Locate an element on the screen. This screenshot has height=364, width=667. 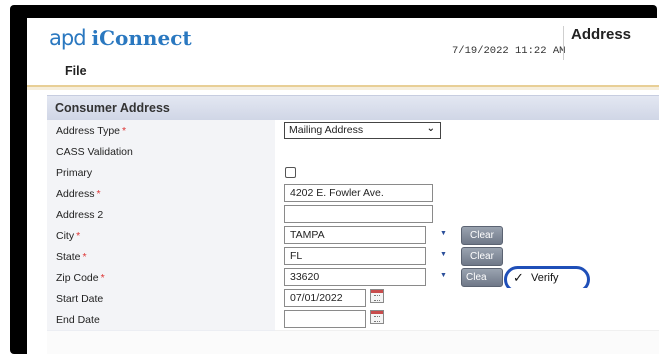
row-start-date: Start Date 07/01/2022 is located at coordinates (353, 299).